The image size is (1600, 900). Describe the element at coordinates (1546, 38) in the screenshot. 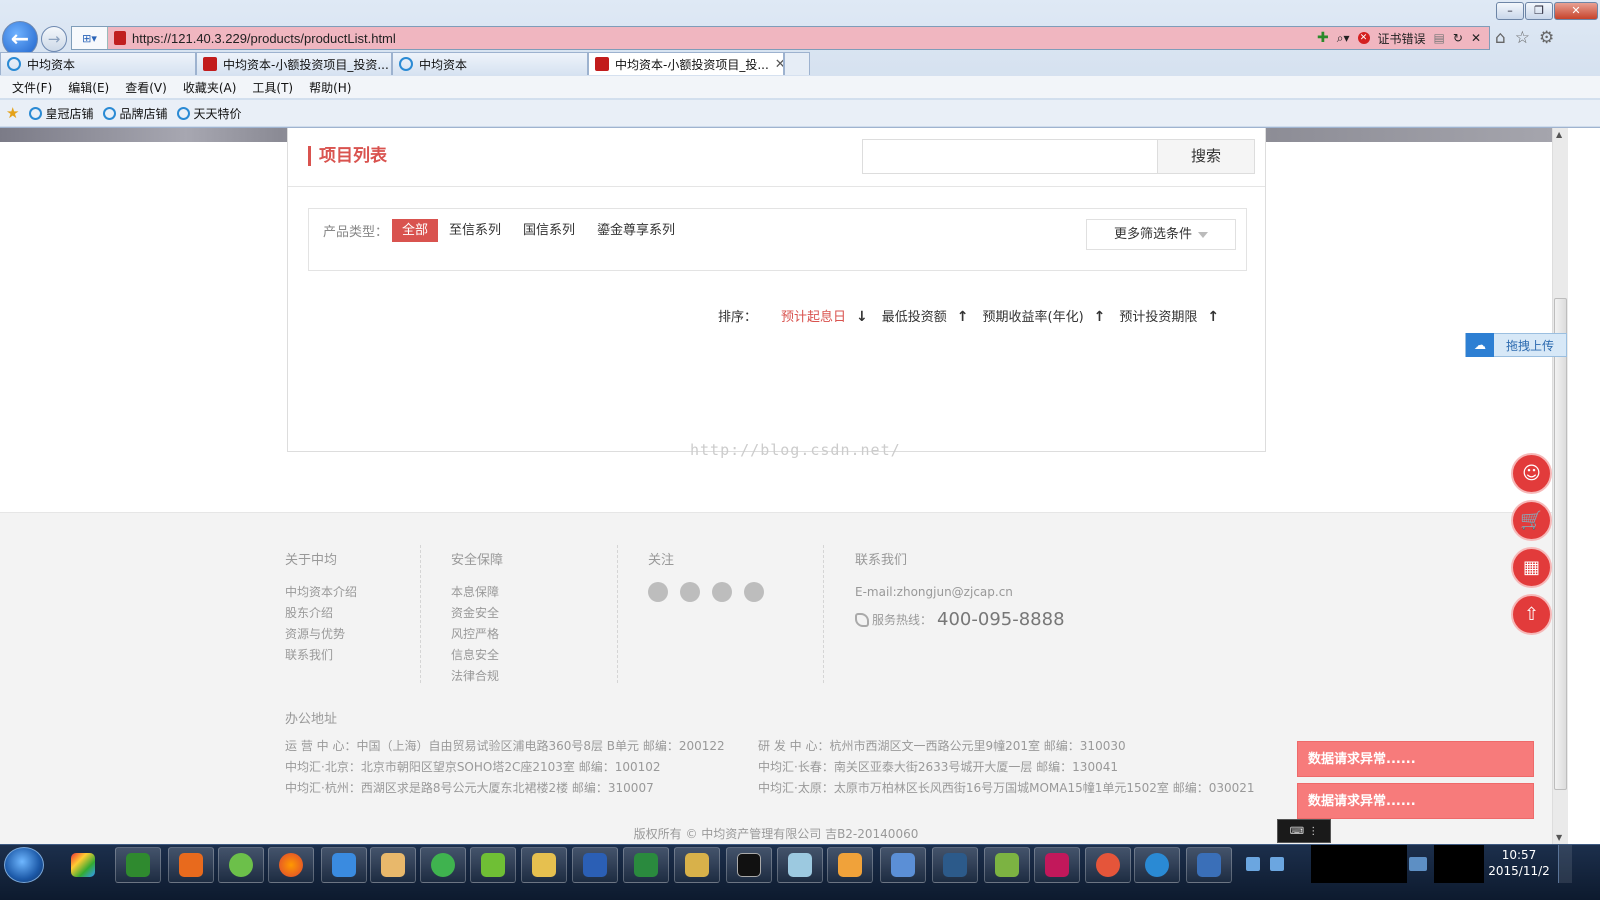

I see `gear-icon: ⚙` at that location.